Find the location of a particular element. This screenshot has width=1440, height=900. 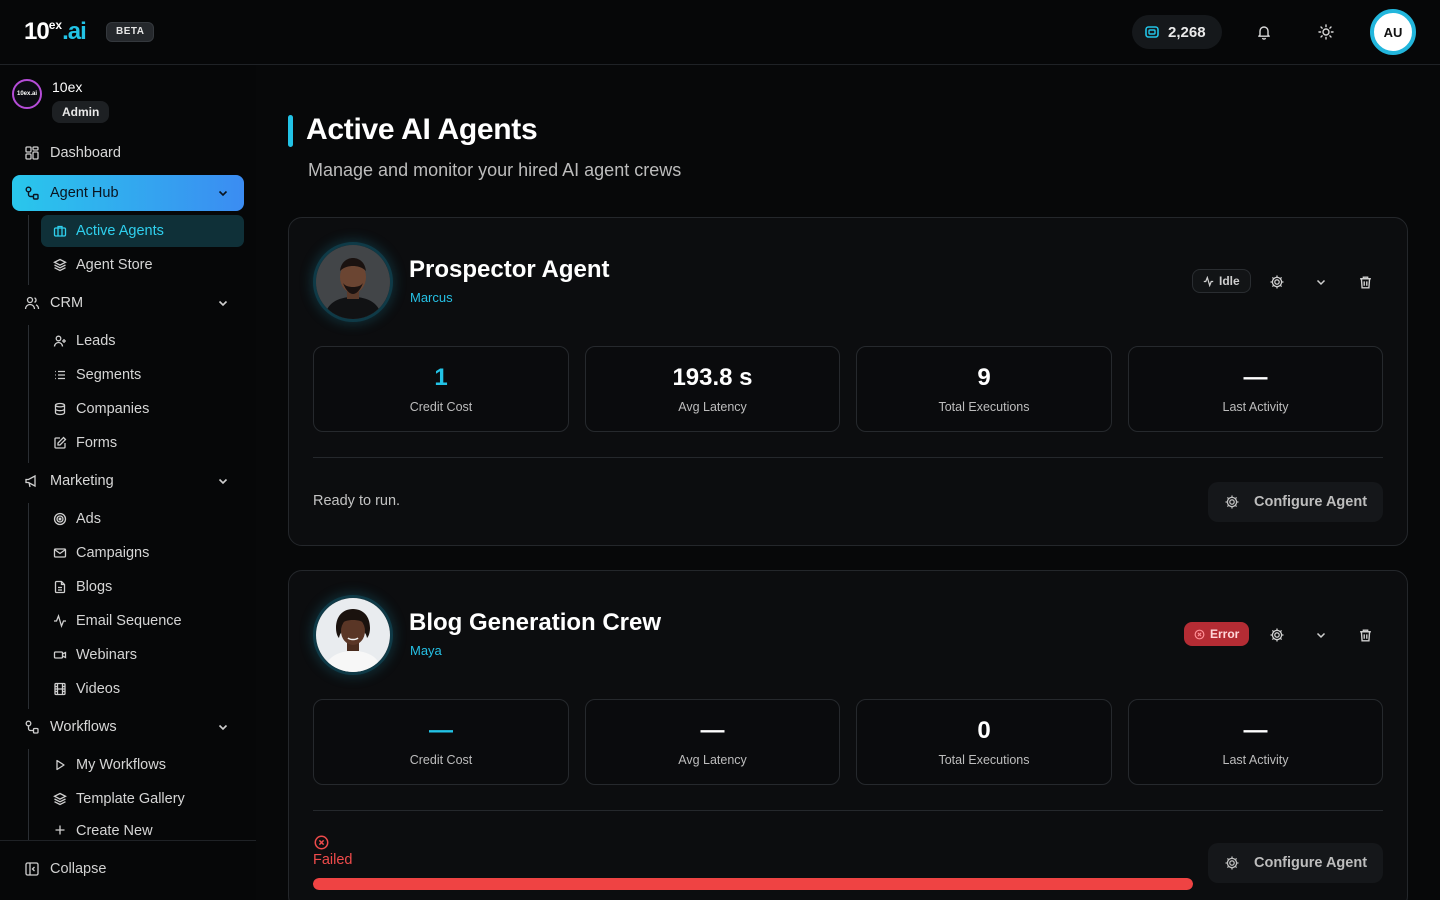

sidebar-item-webinars: Webinars is located at coordinates (142, 655).